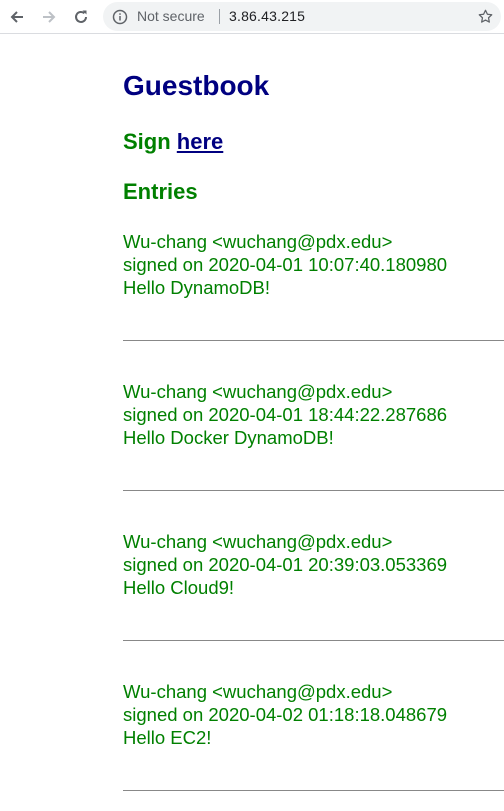  What do you see at coordinates (167, 737) in the screenshot?
I see `entry-message: Hello EC2!` at bounding box center [167, 737].